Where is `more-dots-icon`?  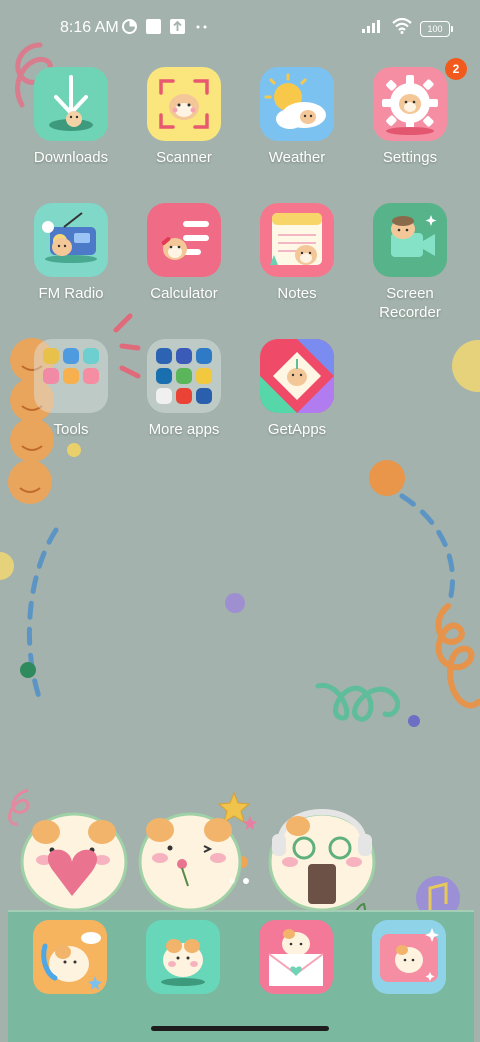
more-dots-icon is located at coordinates (201, 26).